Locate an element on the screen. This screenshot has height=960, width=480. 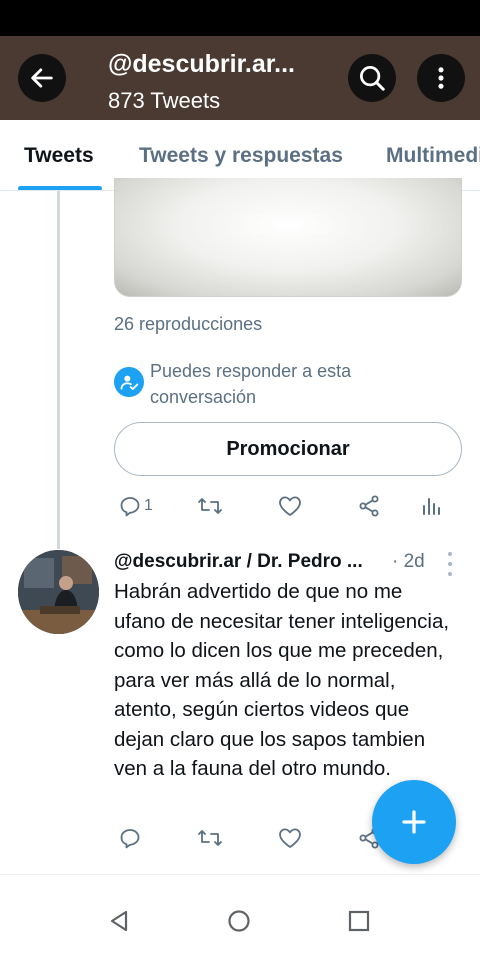
share-button is located at coordinates (369, 506).